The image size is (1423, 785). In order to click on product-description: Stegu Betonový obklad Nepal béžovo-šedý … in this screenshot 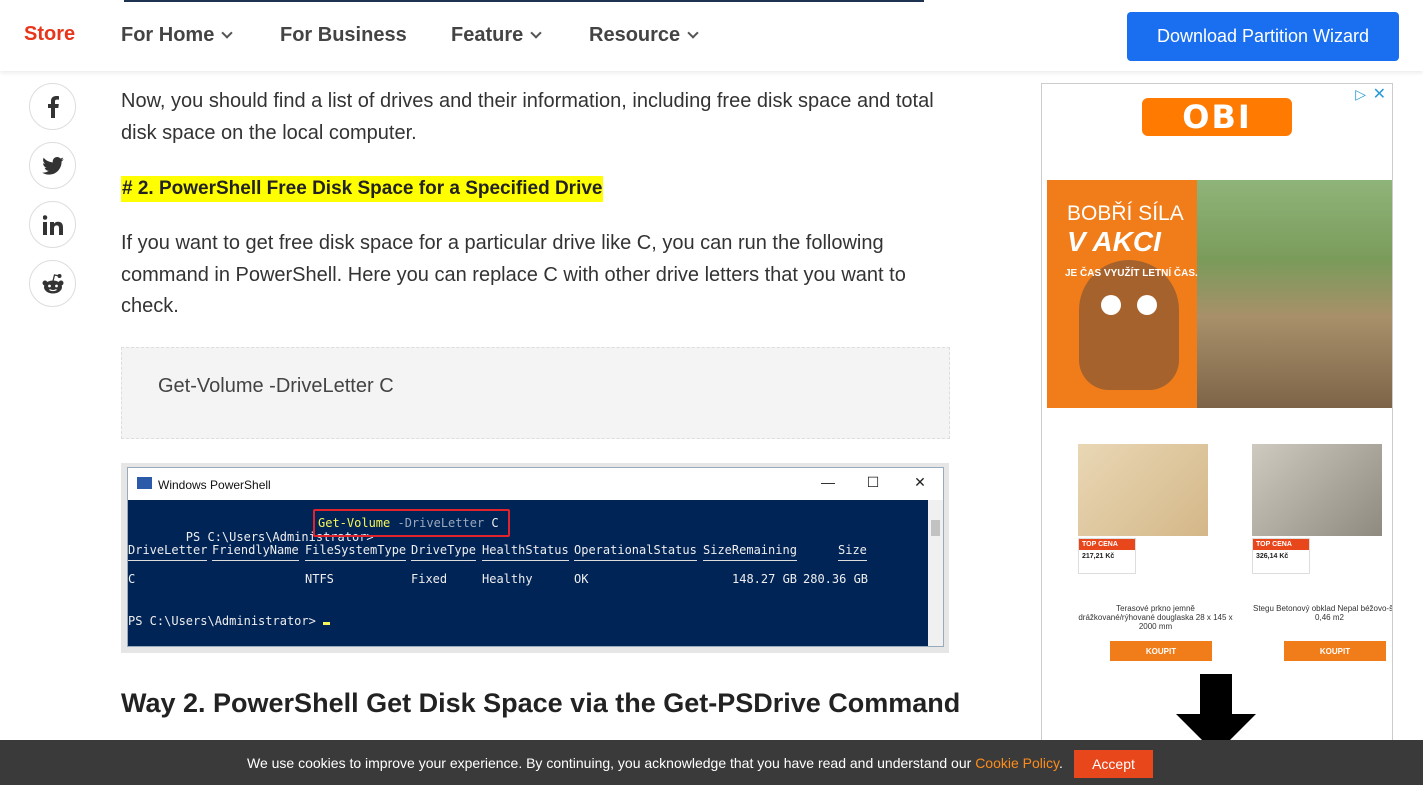, I will do `click(1323, 613)`.